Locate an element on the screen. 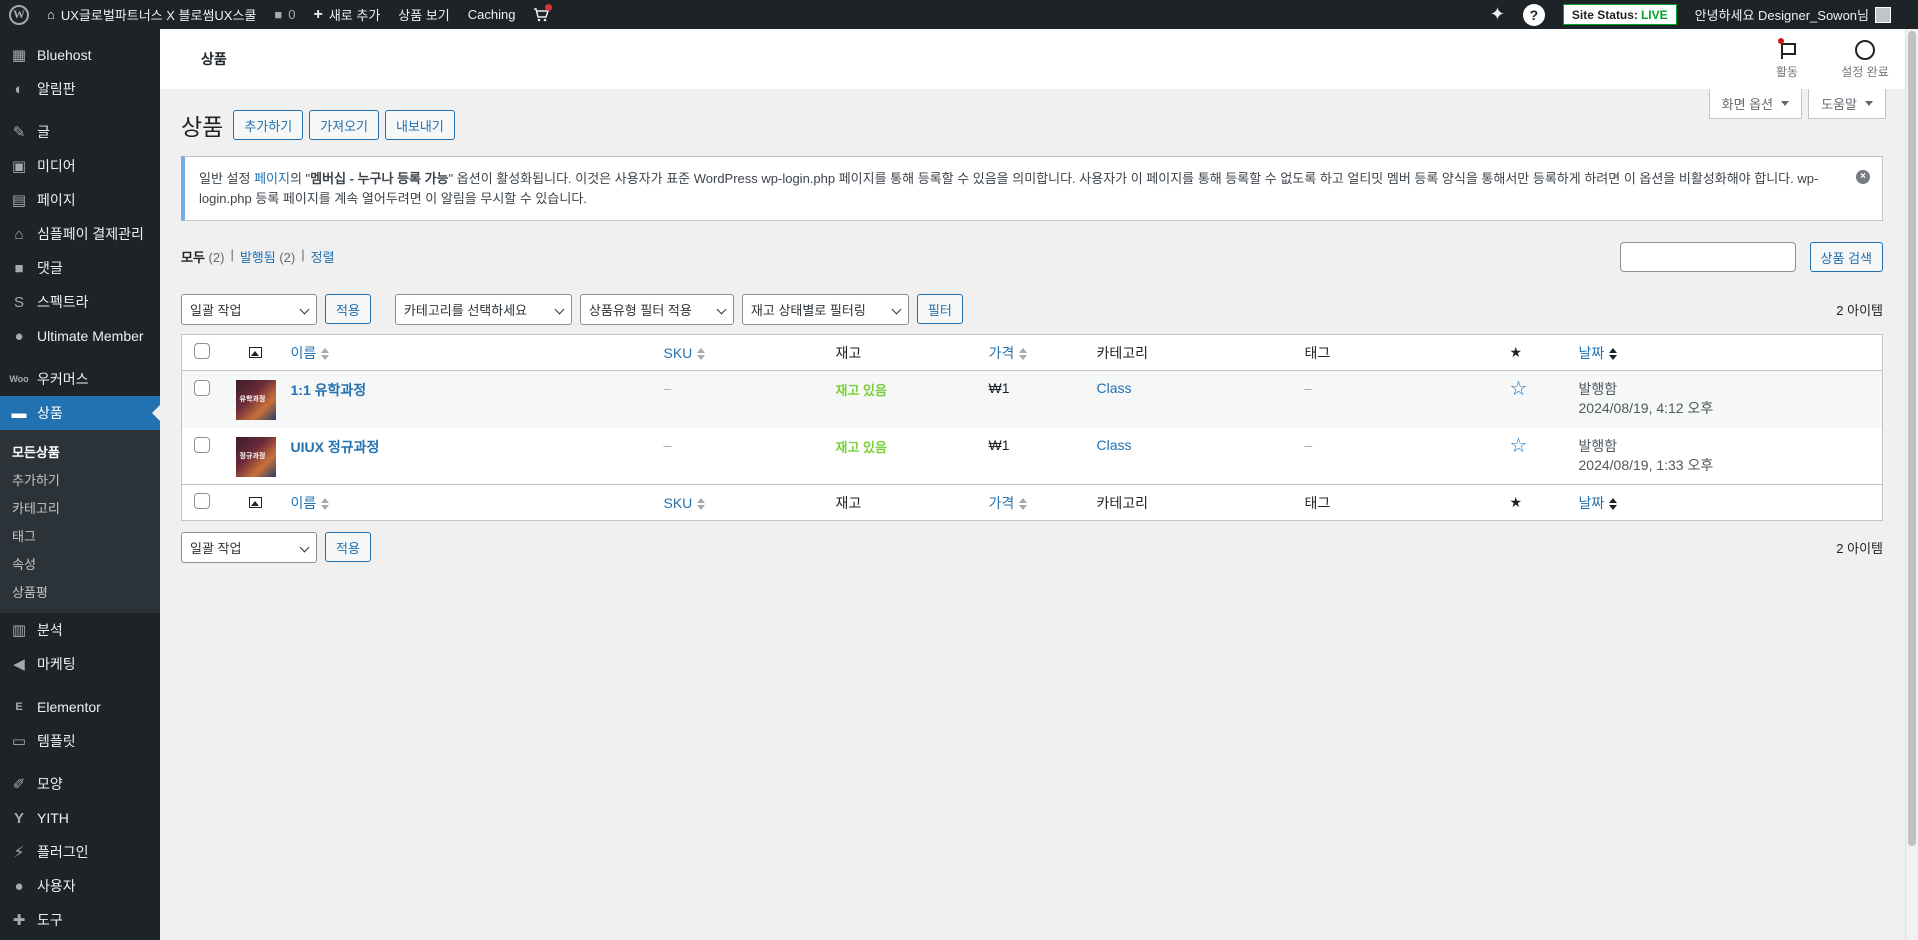  column-sku: SKU is located at coordinates (749, 352).